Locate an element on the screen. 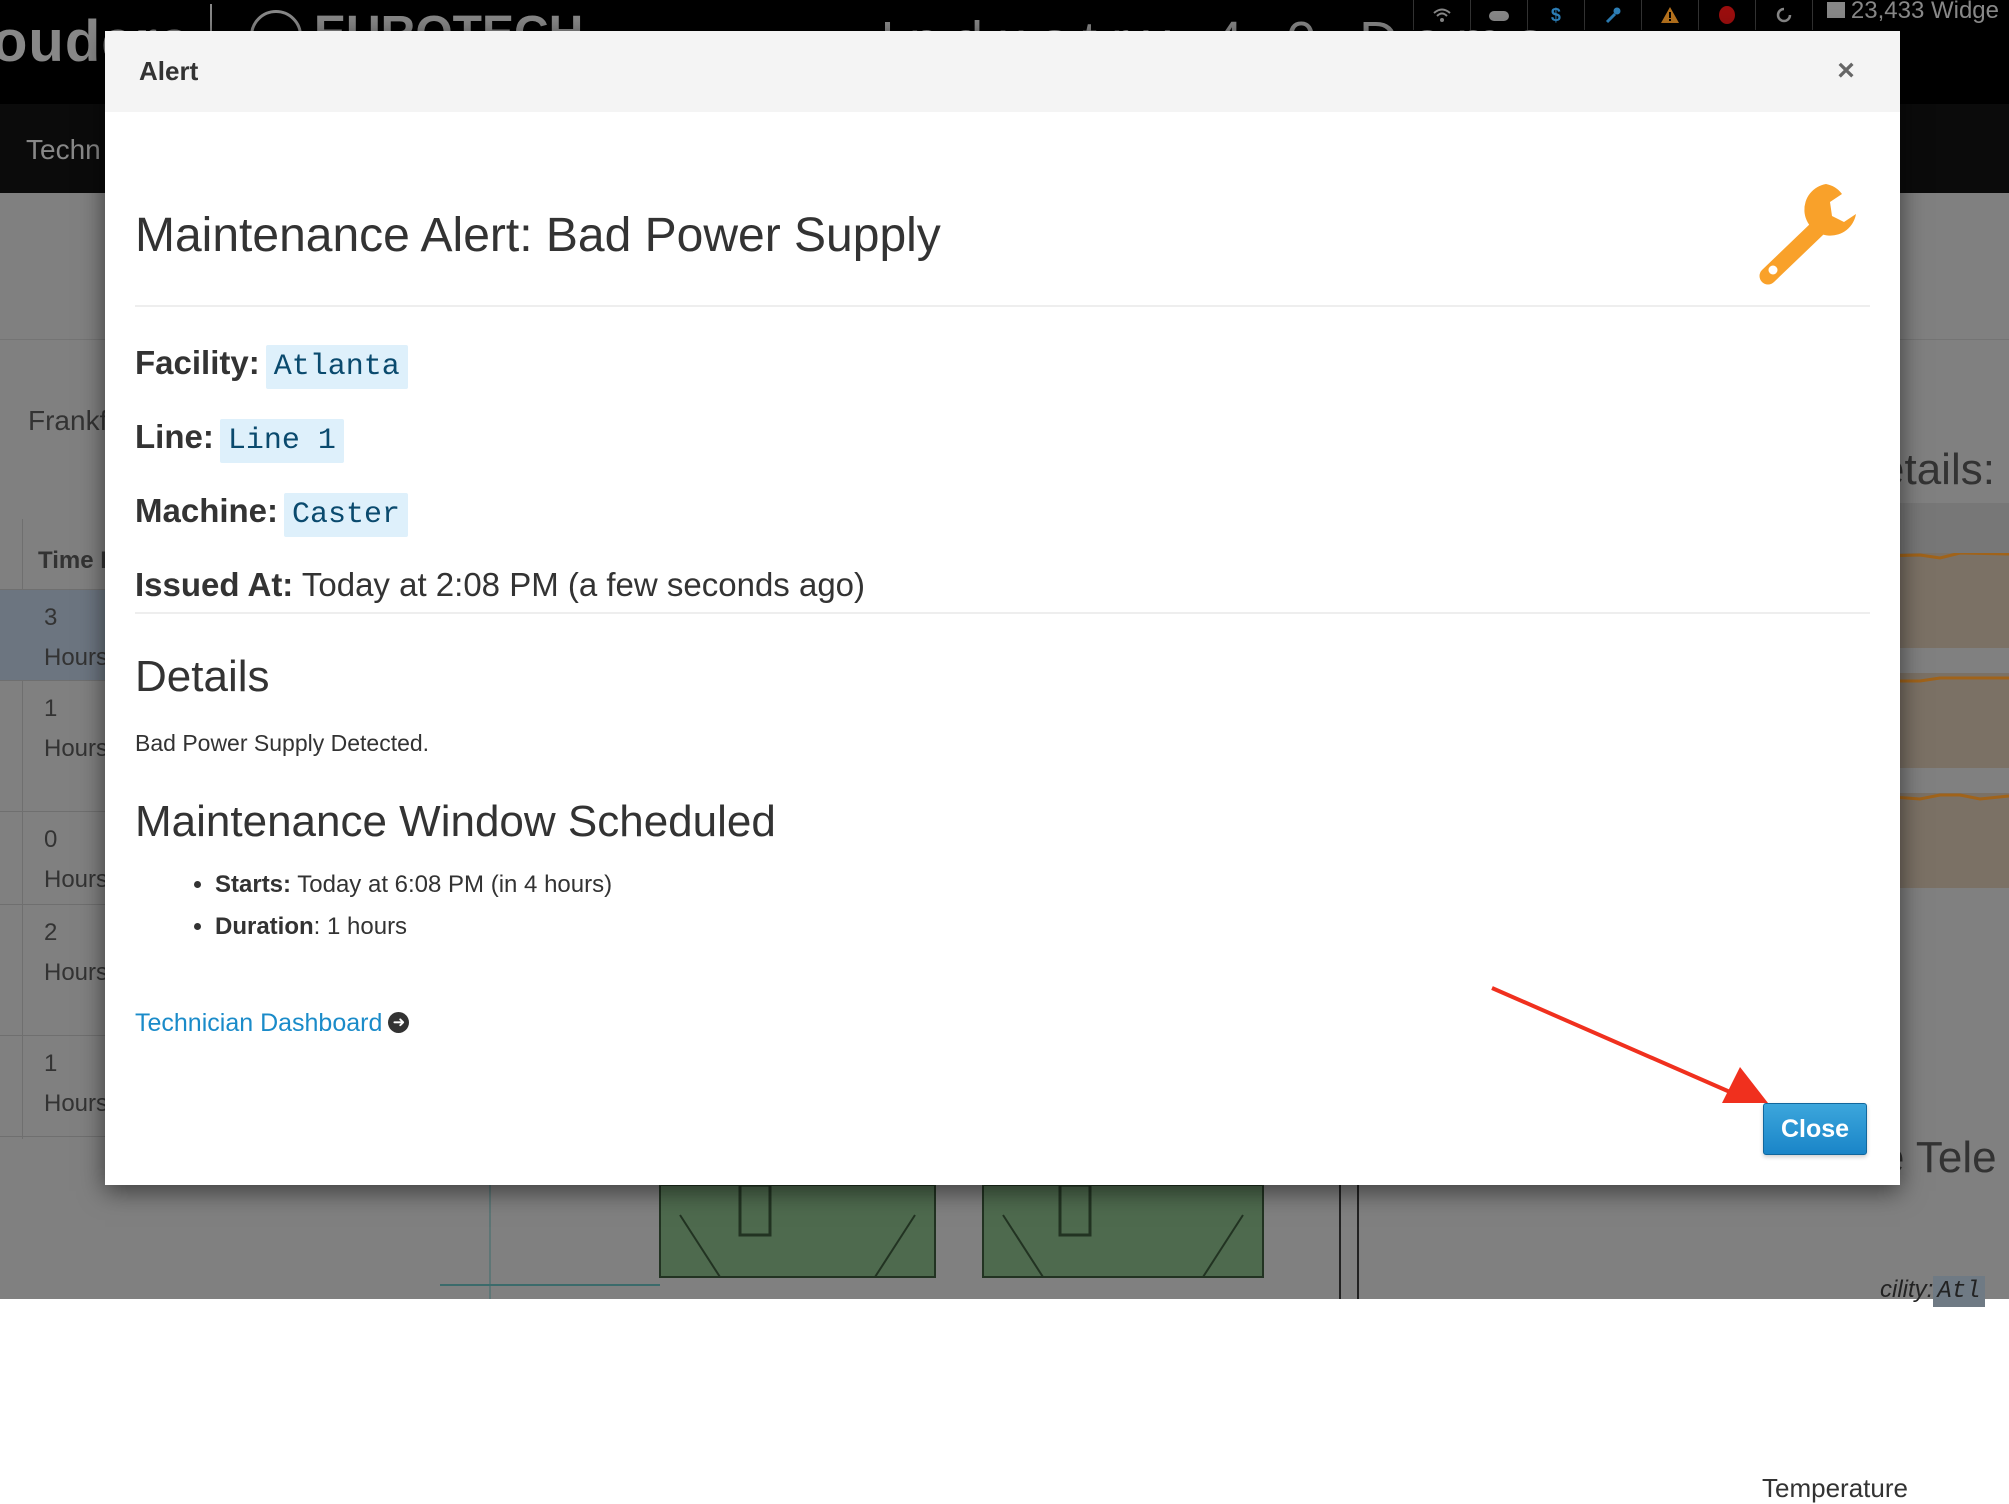 The height and width of the screenshot is (1504, 2009). facility-label: Facility: is located at coordinates (197, 362).